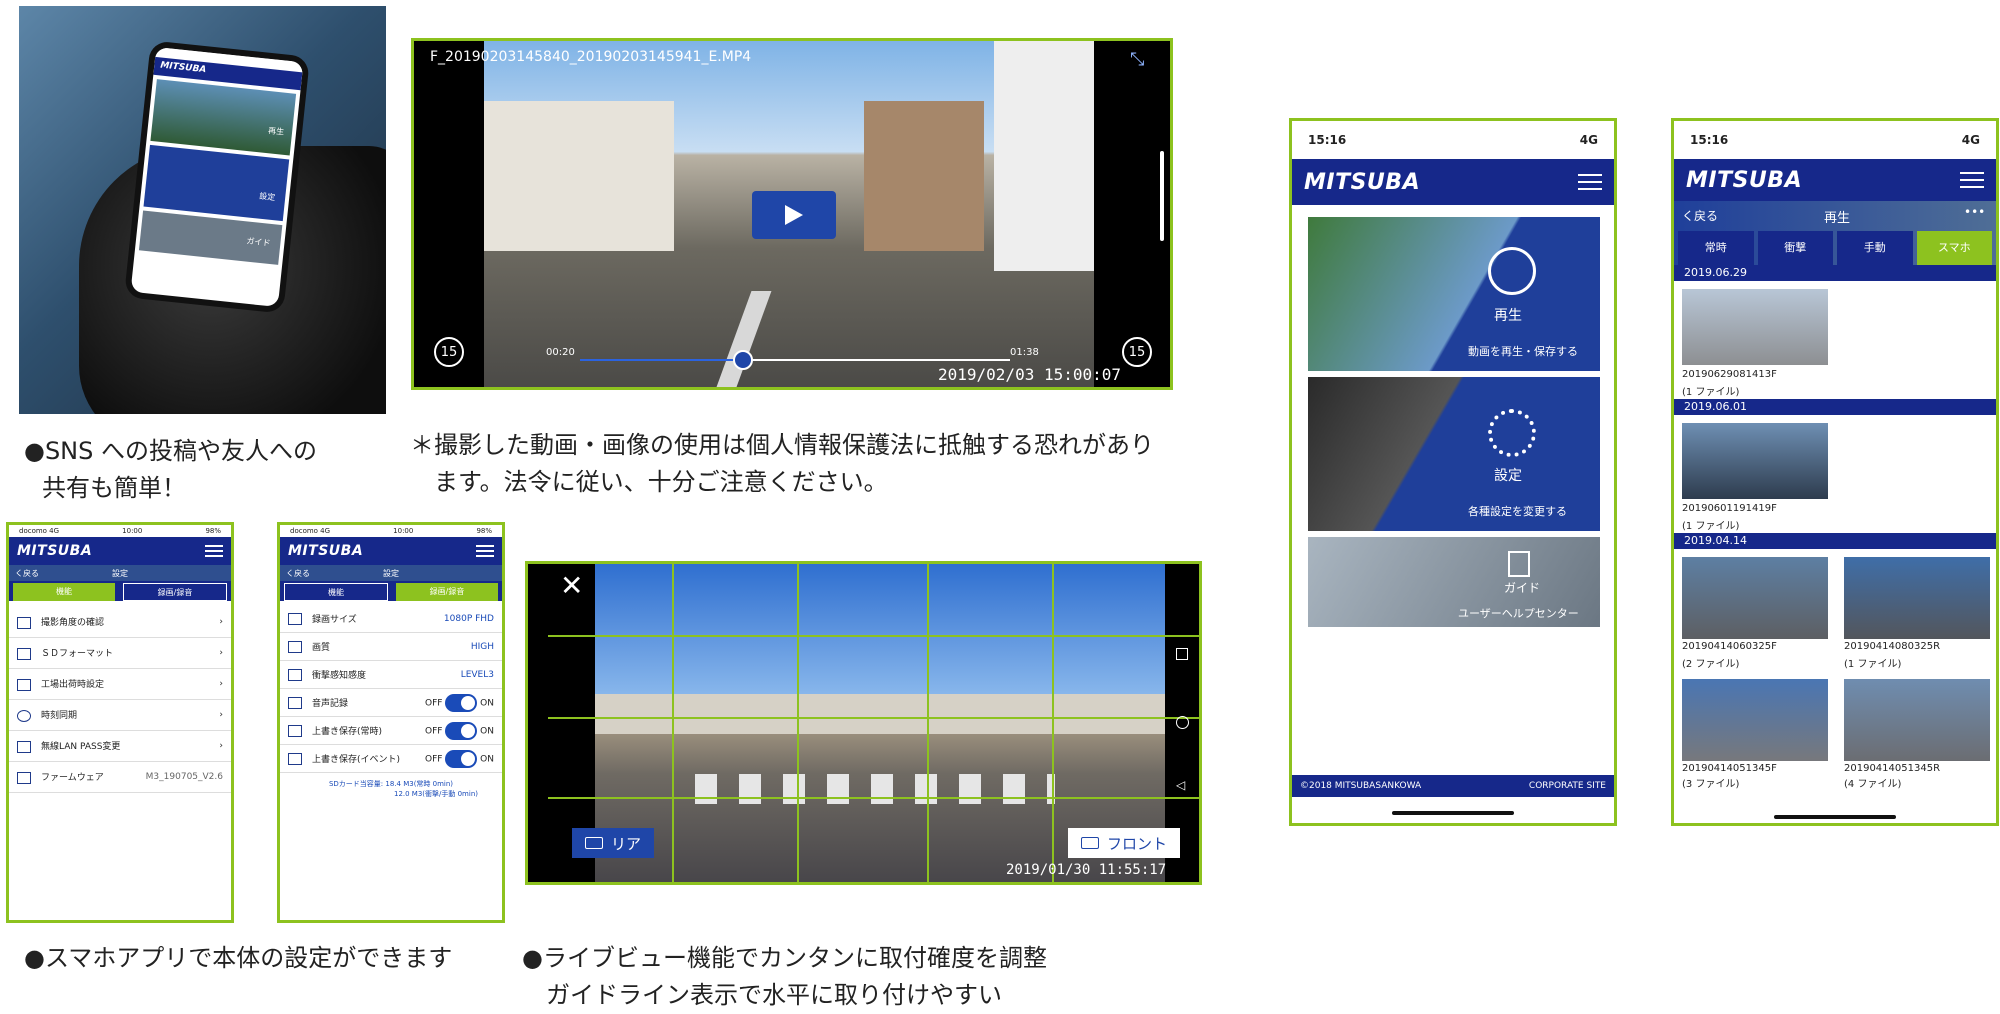  What do you see at coordinates (1454, 294) in the screenshot?
I see `play-tile: 再生 動画を再生・保存する` at bounding box center [1454, 294].